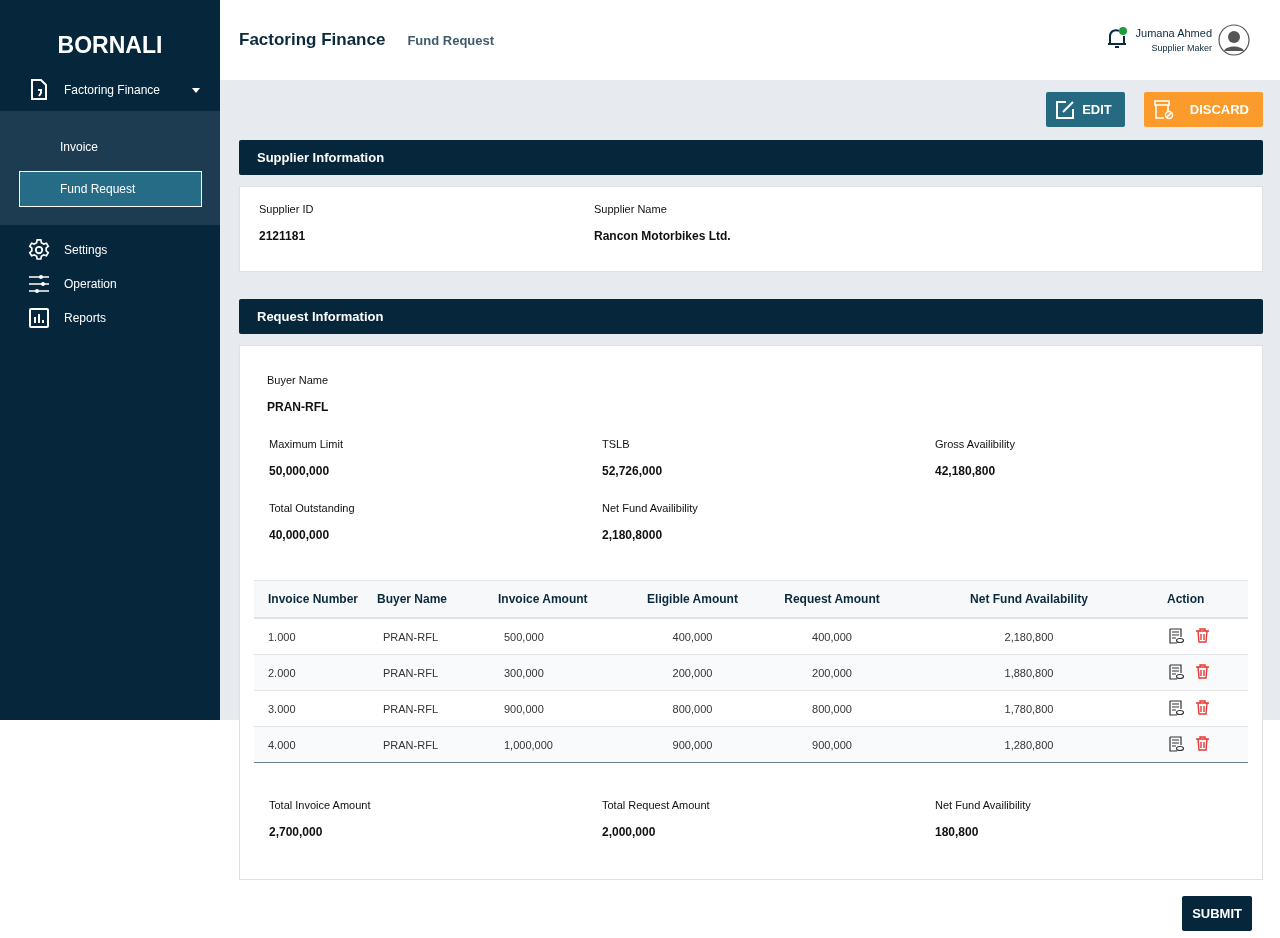 This screenshot has height=938, width=1280. Describe the element at coordinates (633, 471) in the screenshot. I see `field-value: 52,726,000` at that location.